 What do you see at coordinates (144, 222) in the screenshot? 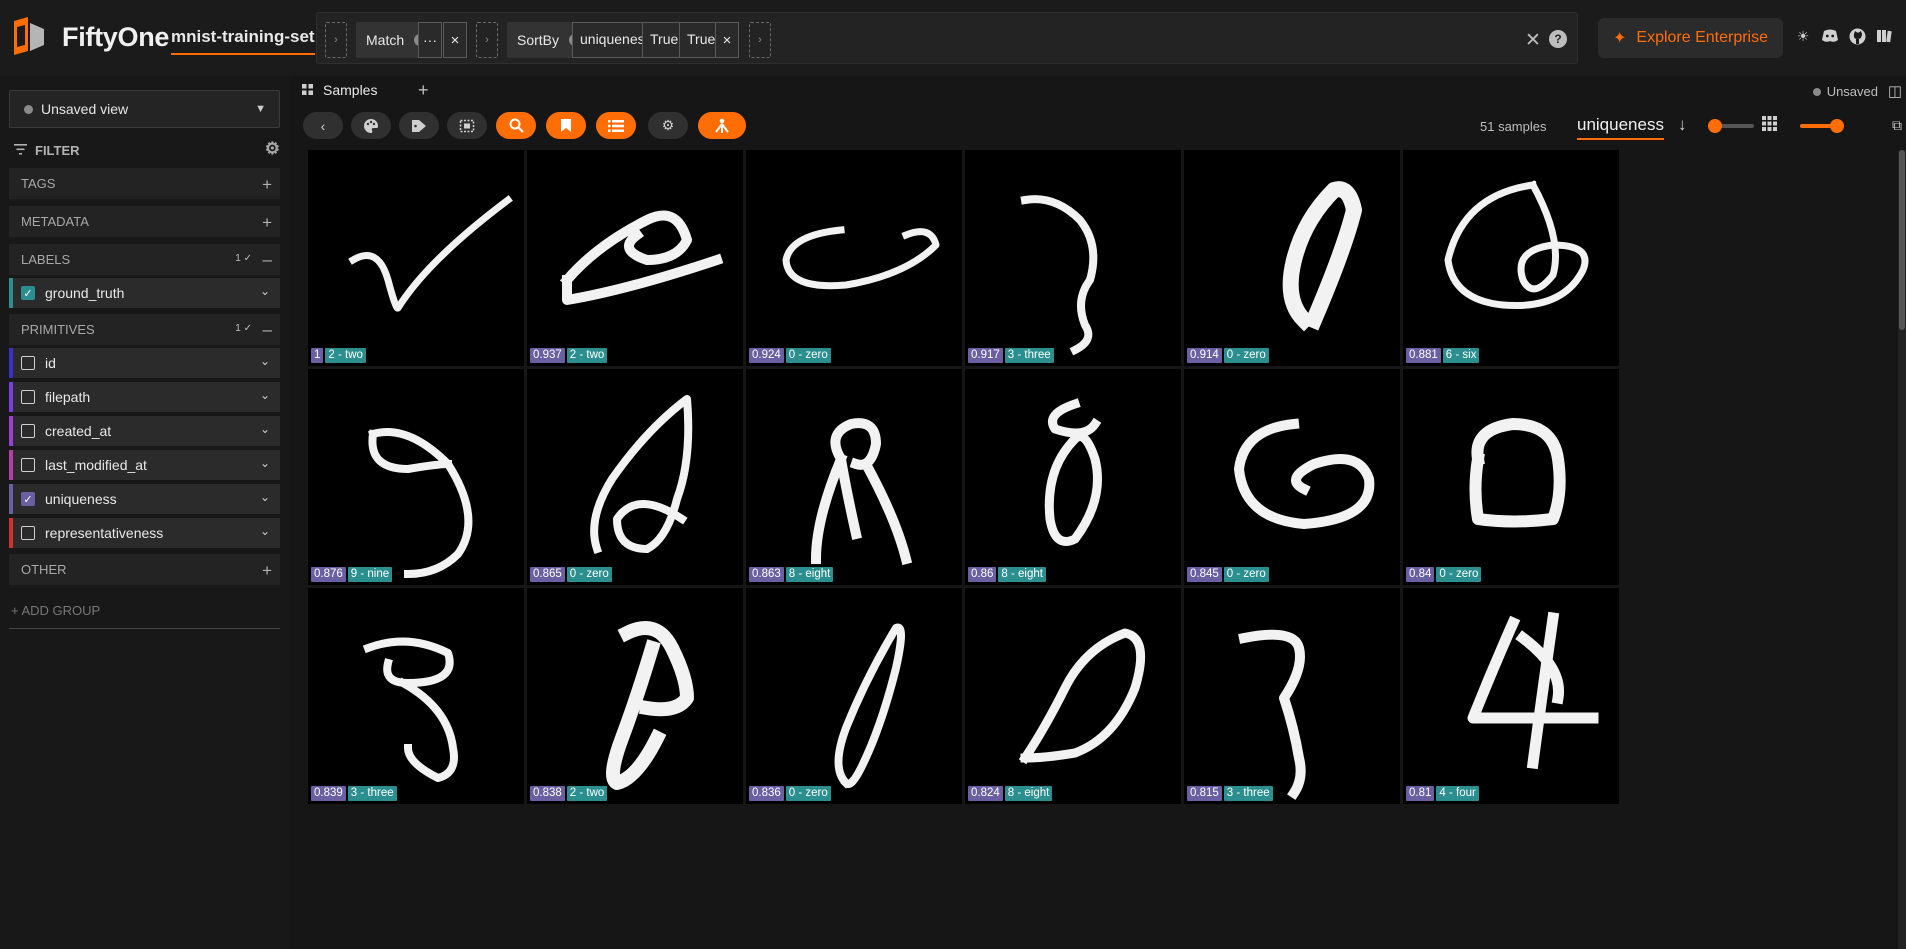
I see `group-metadata: METADATA +` at bounding box center [144, 222].